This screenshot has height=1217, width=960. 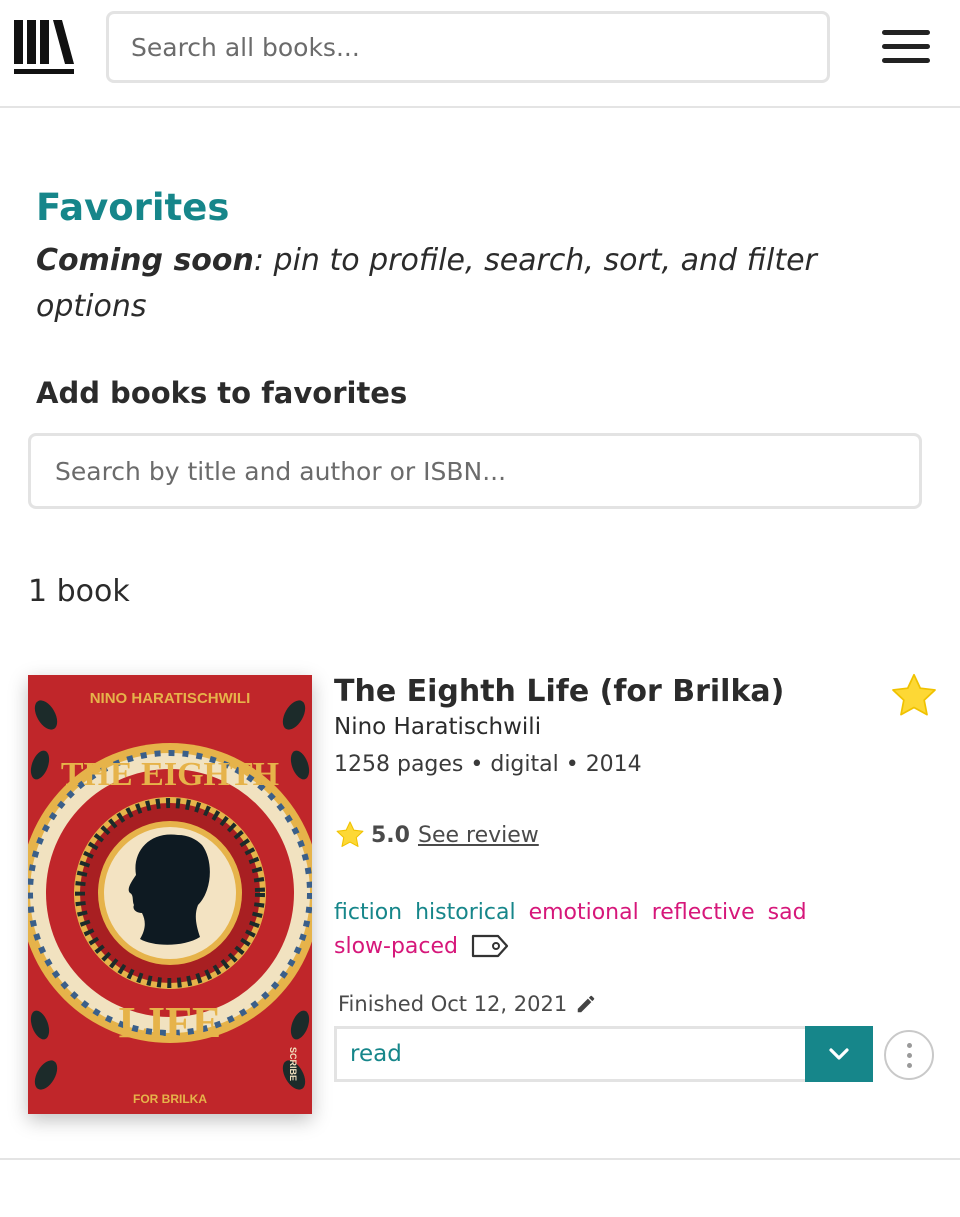 What do you see at coordinates (559, 691) in the screenshot?
I see `book-title-link: The Eighth Life (for Brilka)` at bounding box center [559, 691].